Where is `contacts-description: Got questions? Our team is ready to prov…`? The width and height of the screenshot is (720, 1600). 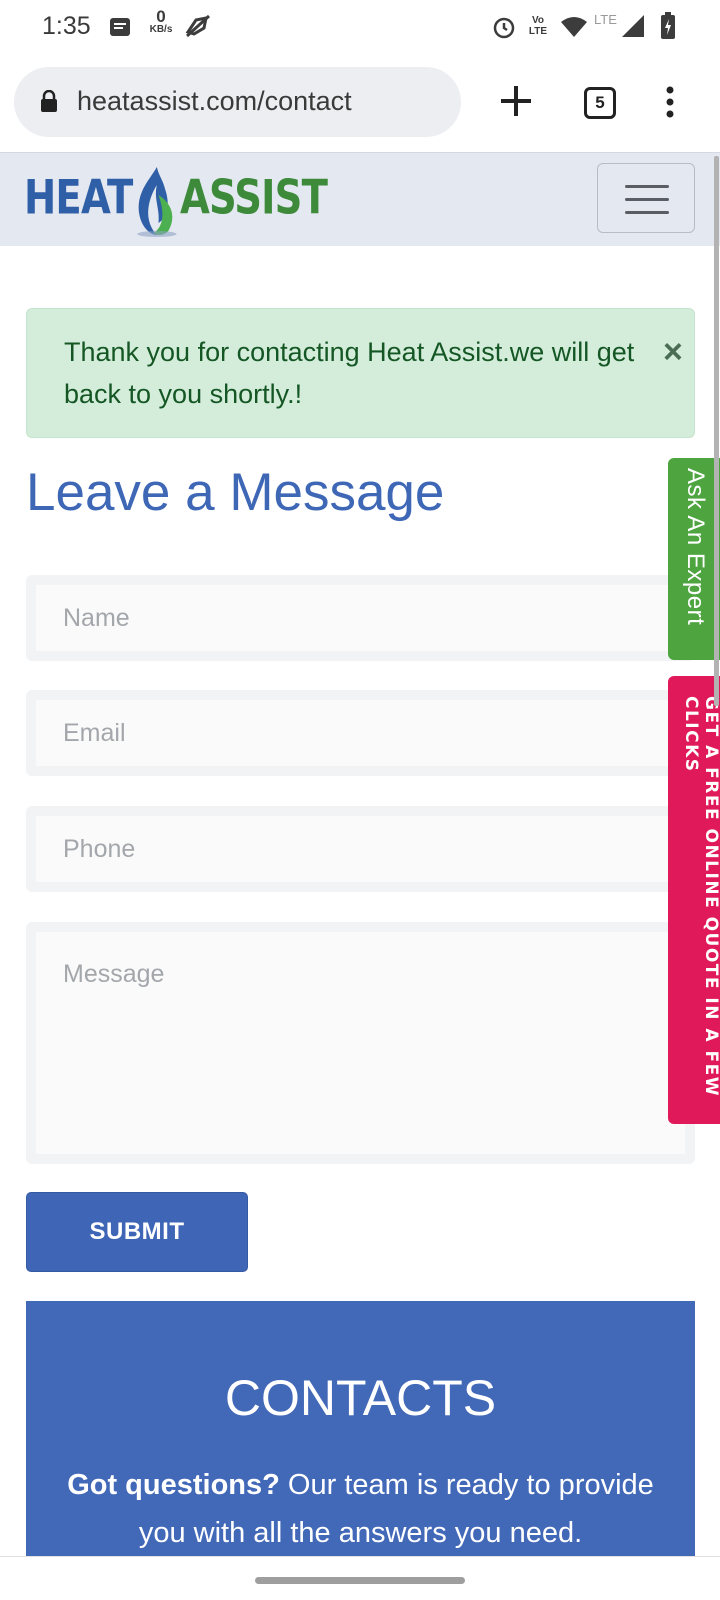 contacts-description: Got questions? Our team is ready to prov… is located at coordinates (360, 1509).